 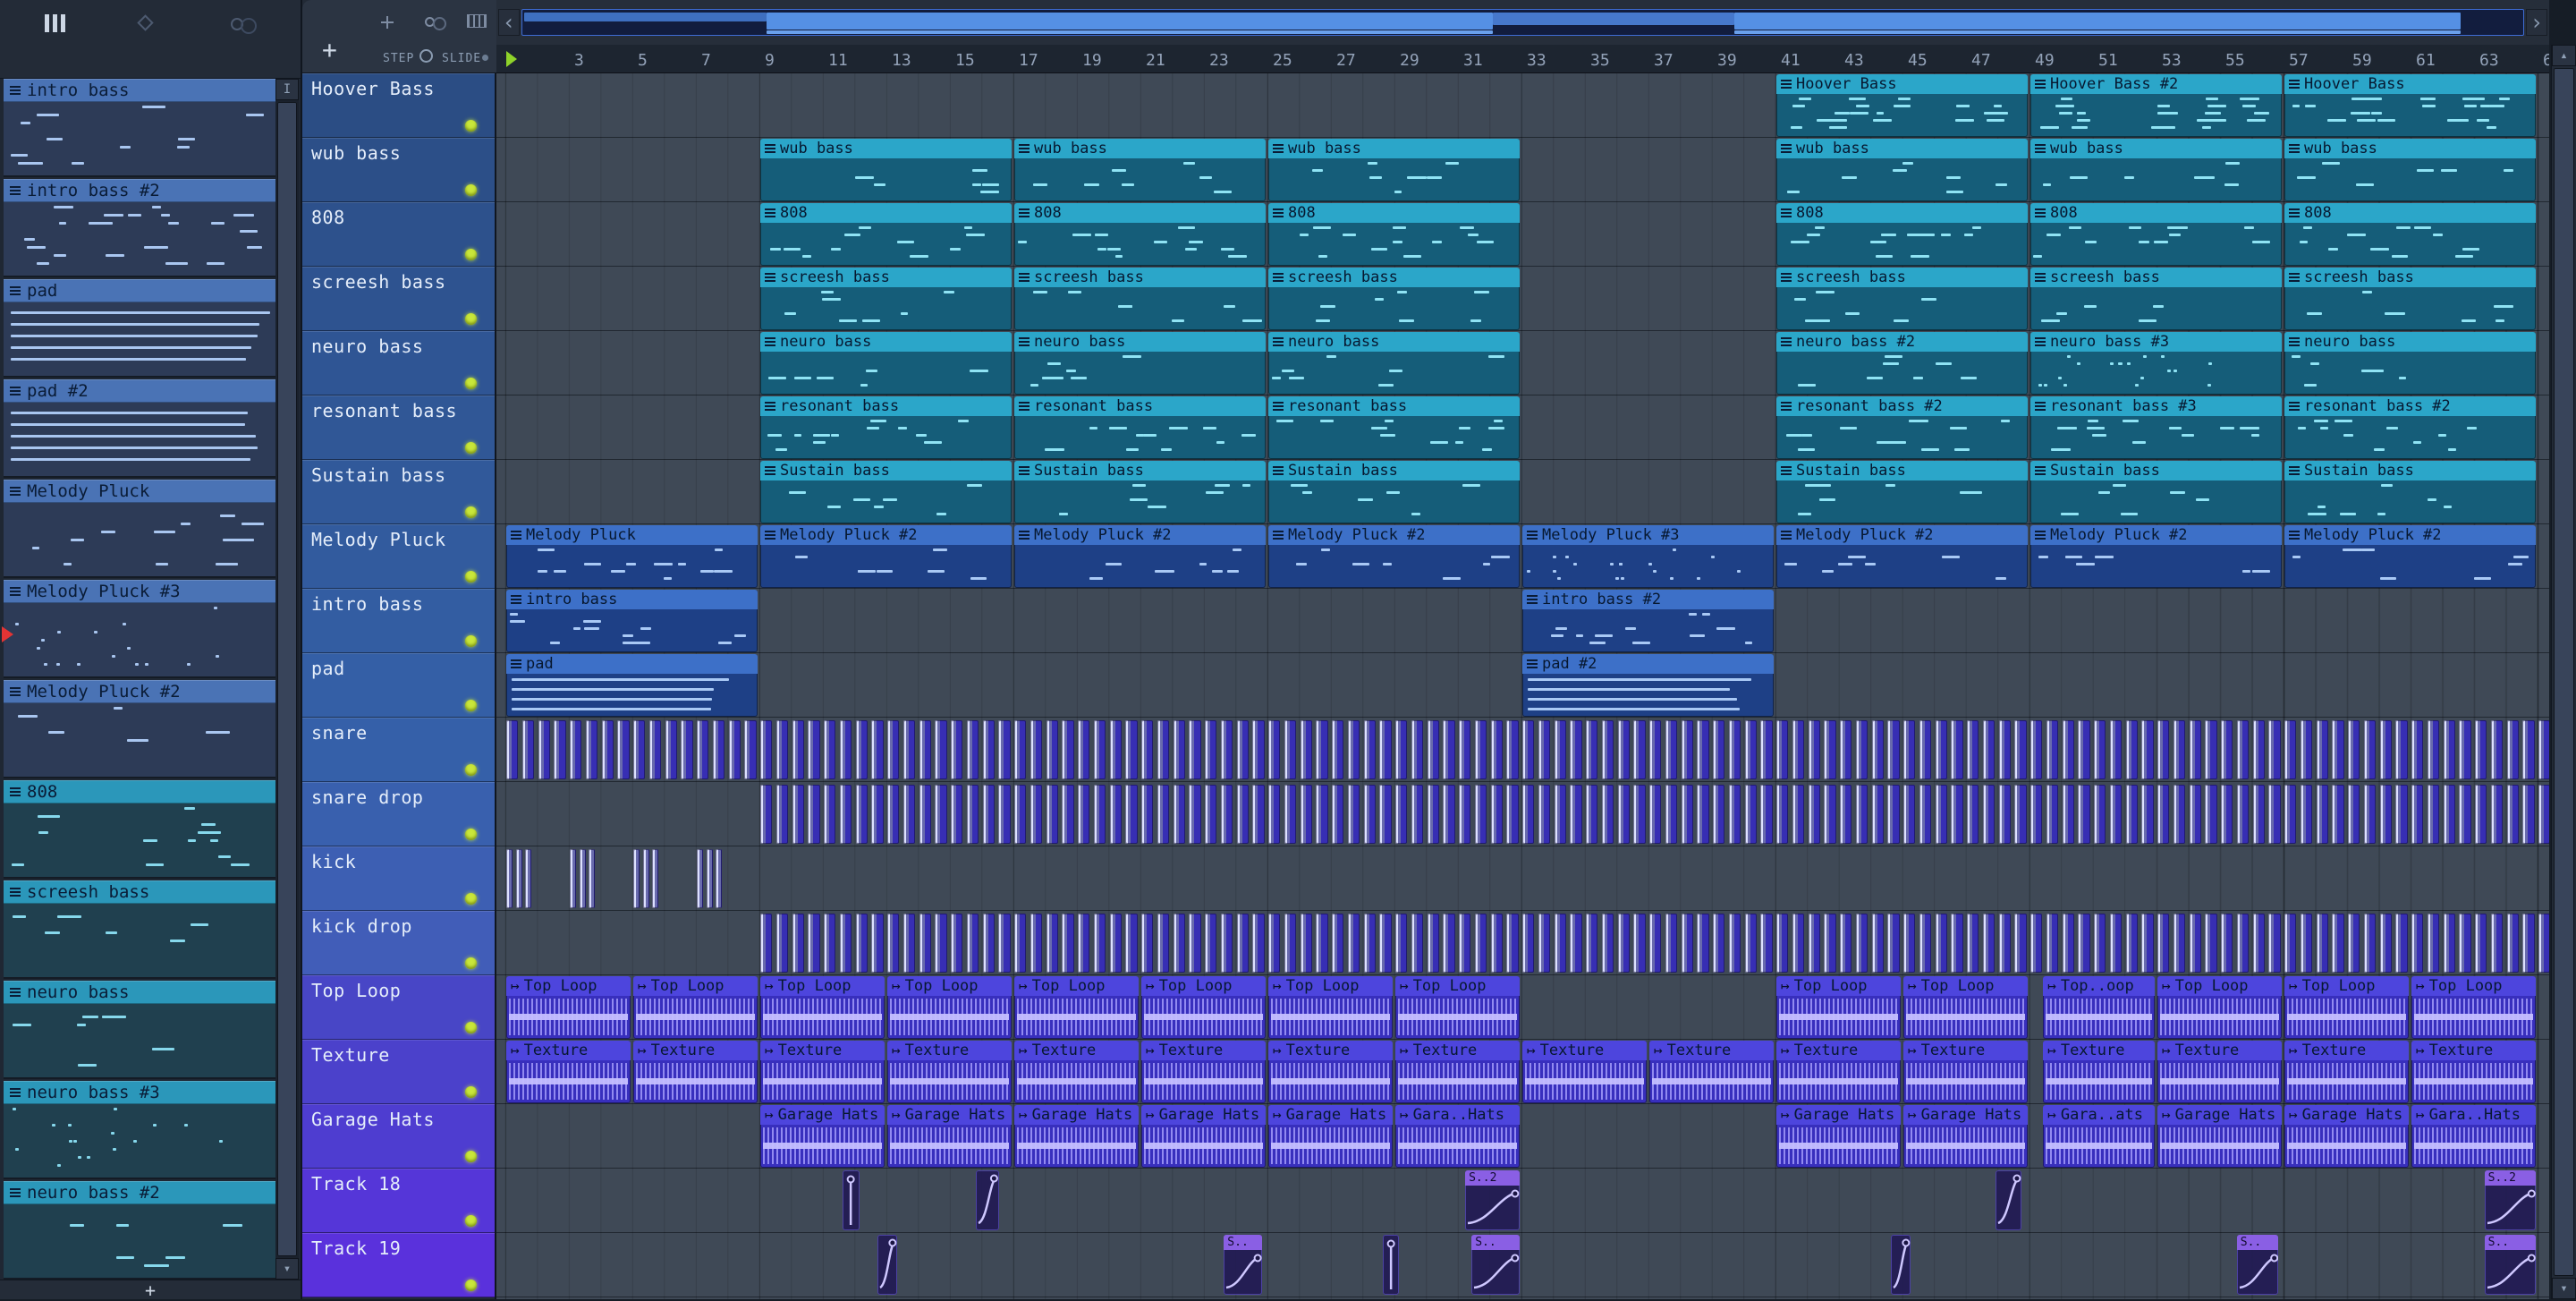 What do you see at coordinates (139, 630) in the screenshot?
I see `pattern-item-melody-pluck-3: Melody Pluck #3` at bounding box center [139, 630].